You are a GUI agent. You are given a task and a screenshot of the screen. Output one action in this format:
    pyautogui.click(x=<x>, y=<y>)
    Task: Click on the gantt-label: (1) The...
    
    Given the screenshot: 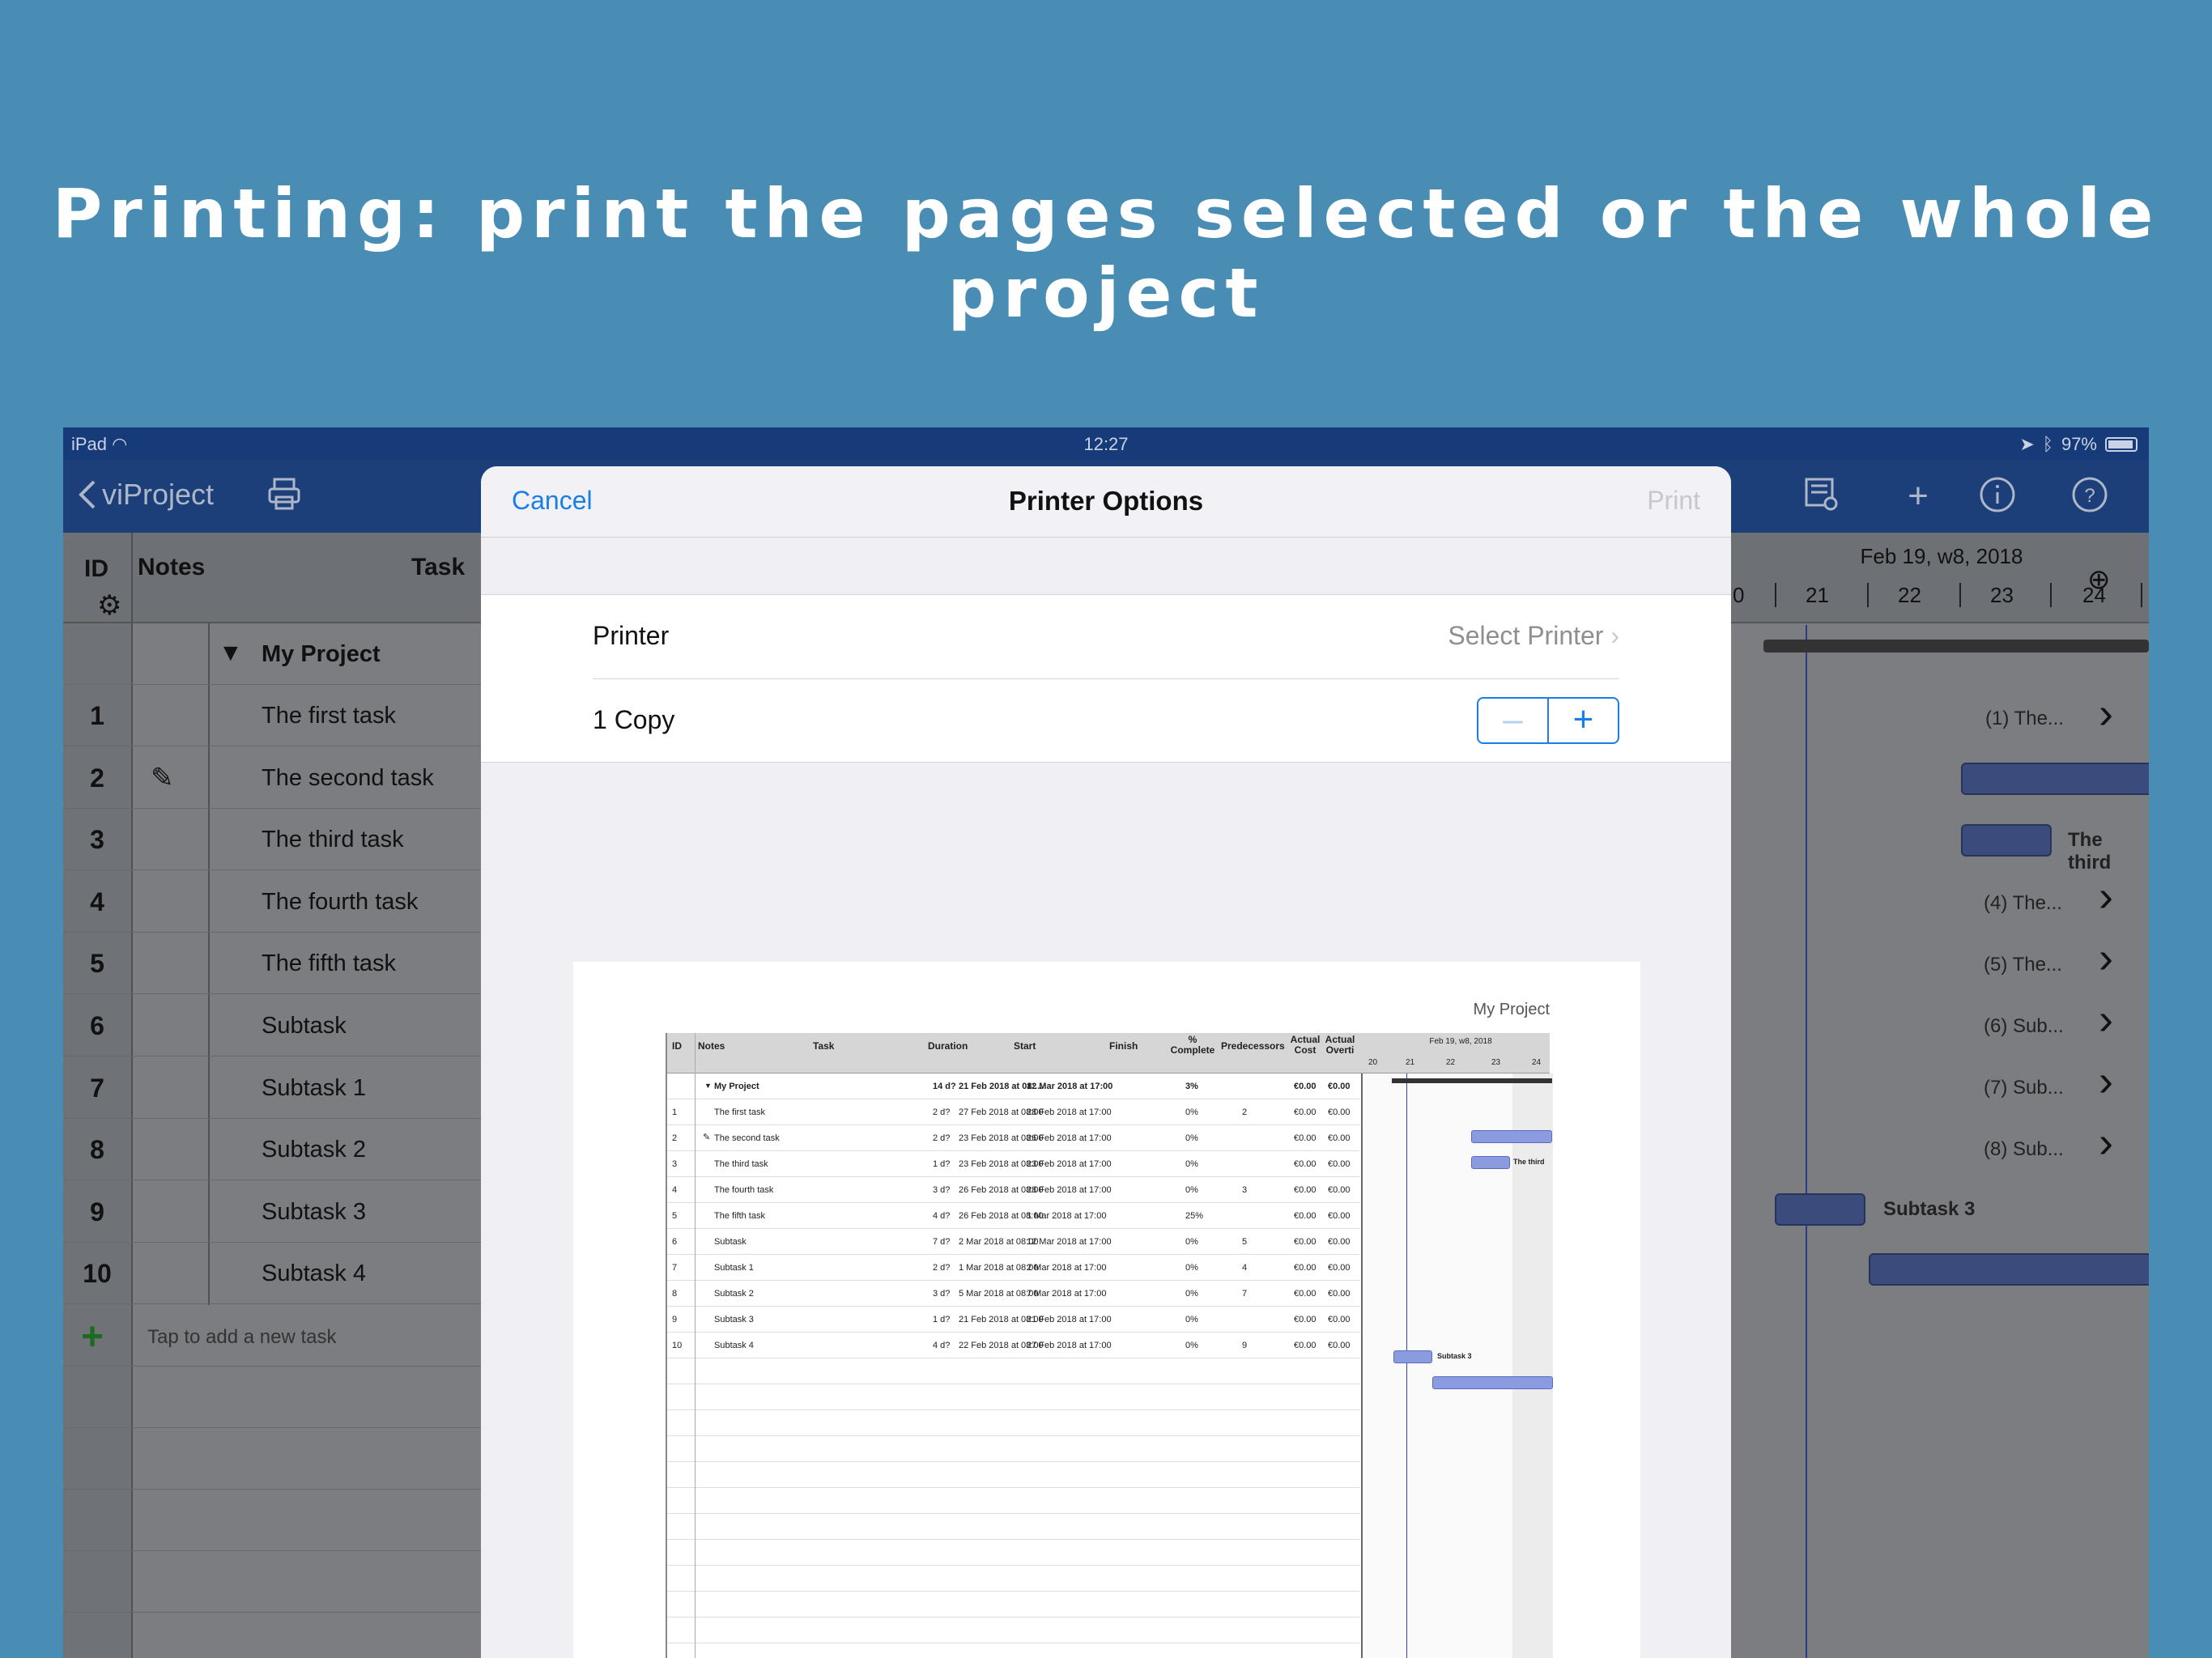 What is the action you would take?
    pyautogui.click(x=2025, y=718)
    